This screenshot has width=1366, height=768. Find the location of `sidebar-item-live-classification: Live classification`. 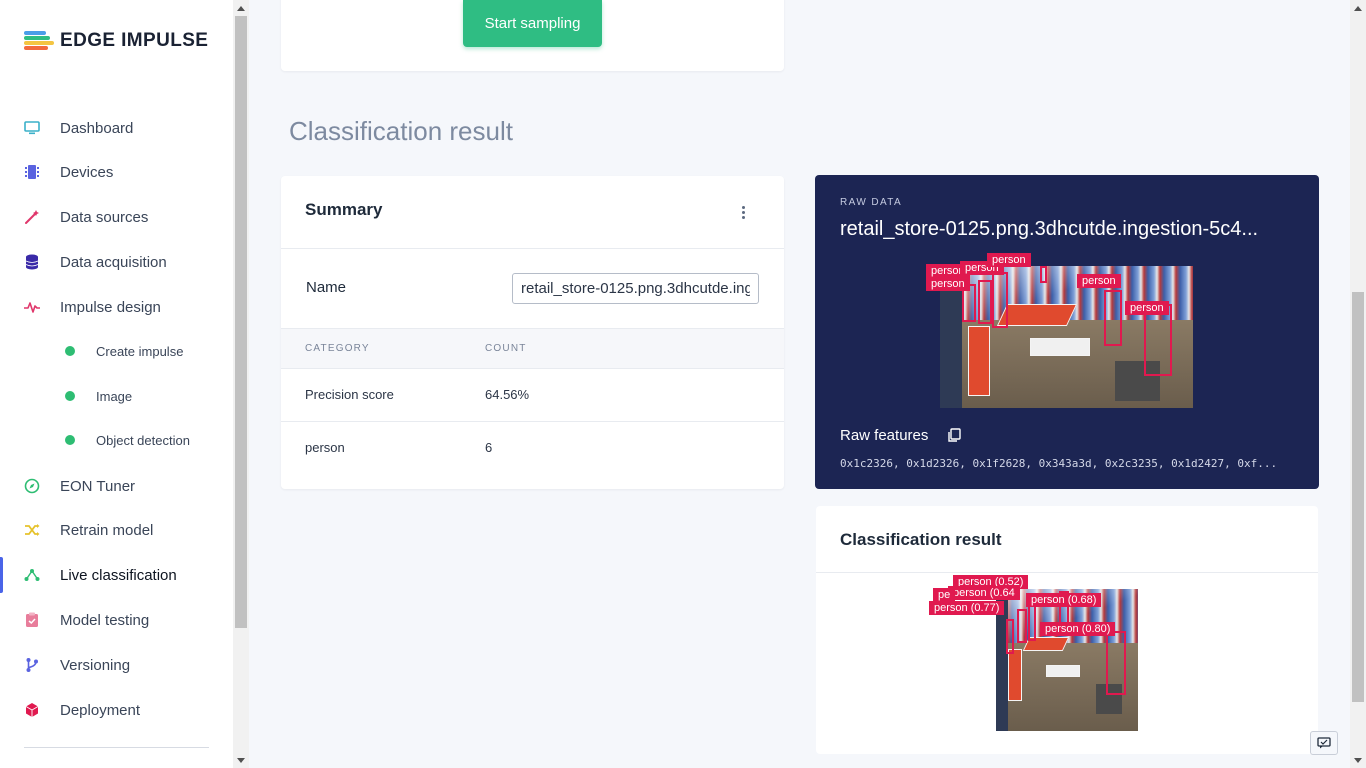

sidebar-item-live-classification: Live classification is located at coordinates (116, 575).